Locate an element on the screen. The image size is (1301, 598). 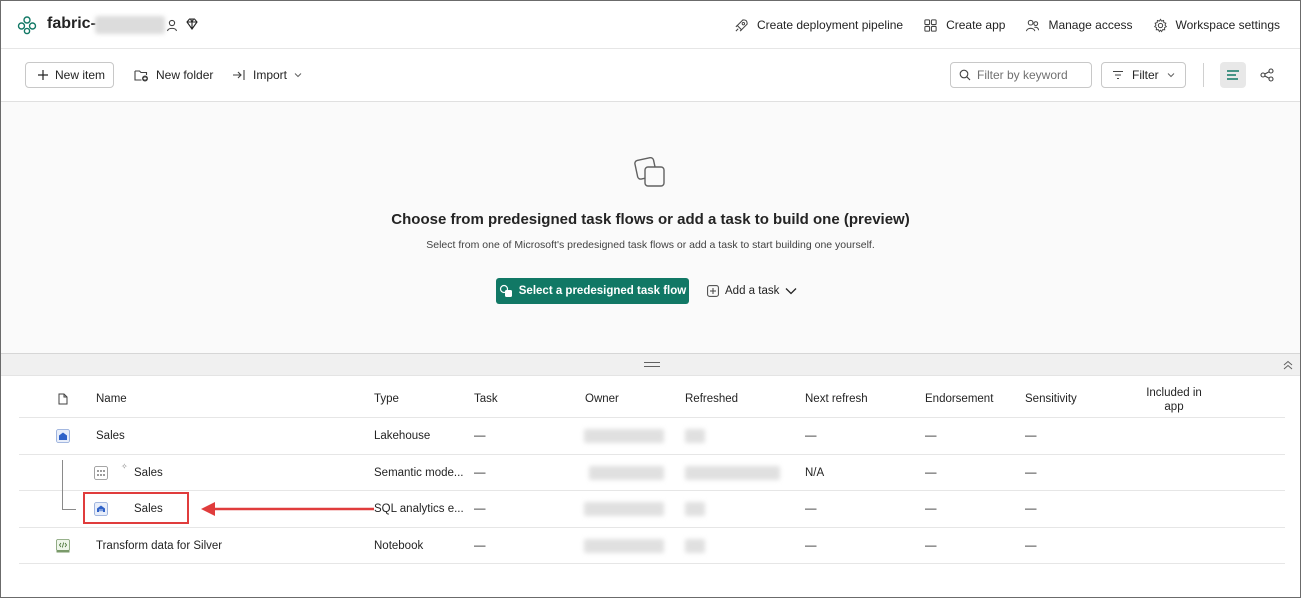
workspace-name: fabric- is located at coordinates (71, 23).